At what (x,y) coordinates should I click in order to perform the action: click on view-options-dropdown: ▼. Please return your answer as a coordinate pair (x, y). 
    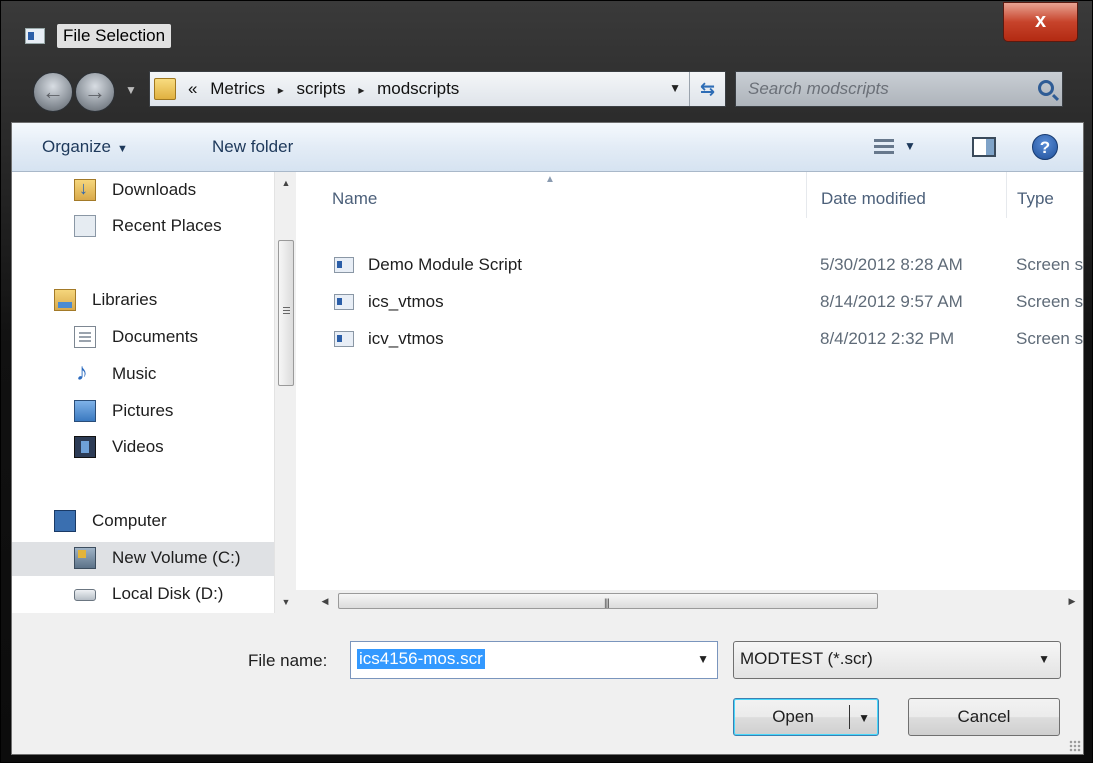
    Looking at the image, I should click on (910, 146).